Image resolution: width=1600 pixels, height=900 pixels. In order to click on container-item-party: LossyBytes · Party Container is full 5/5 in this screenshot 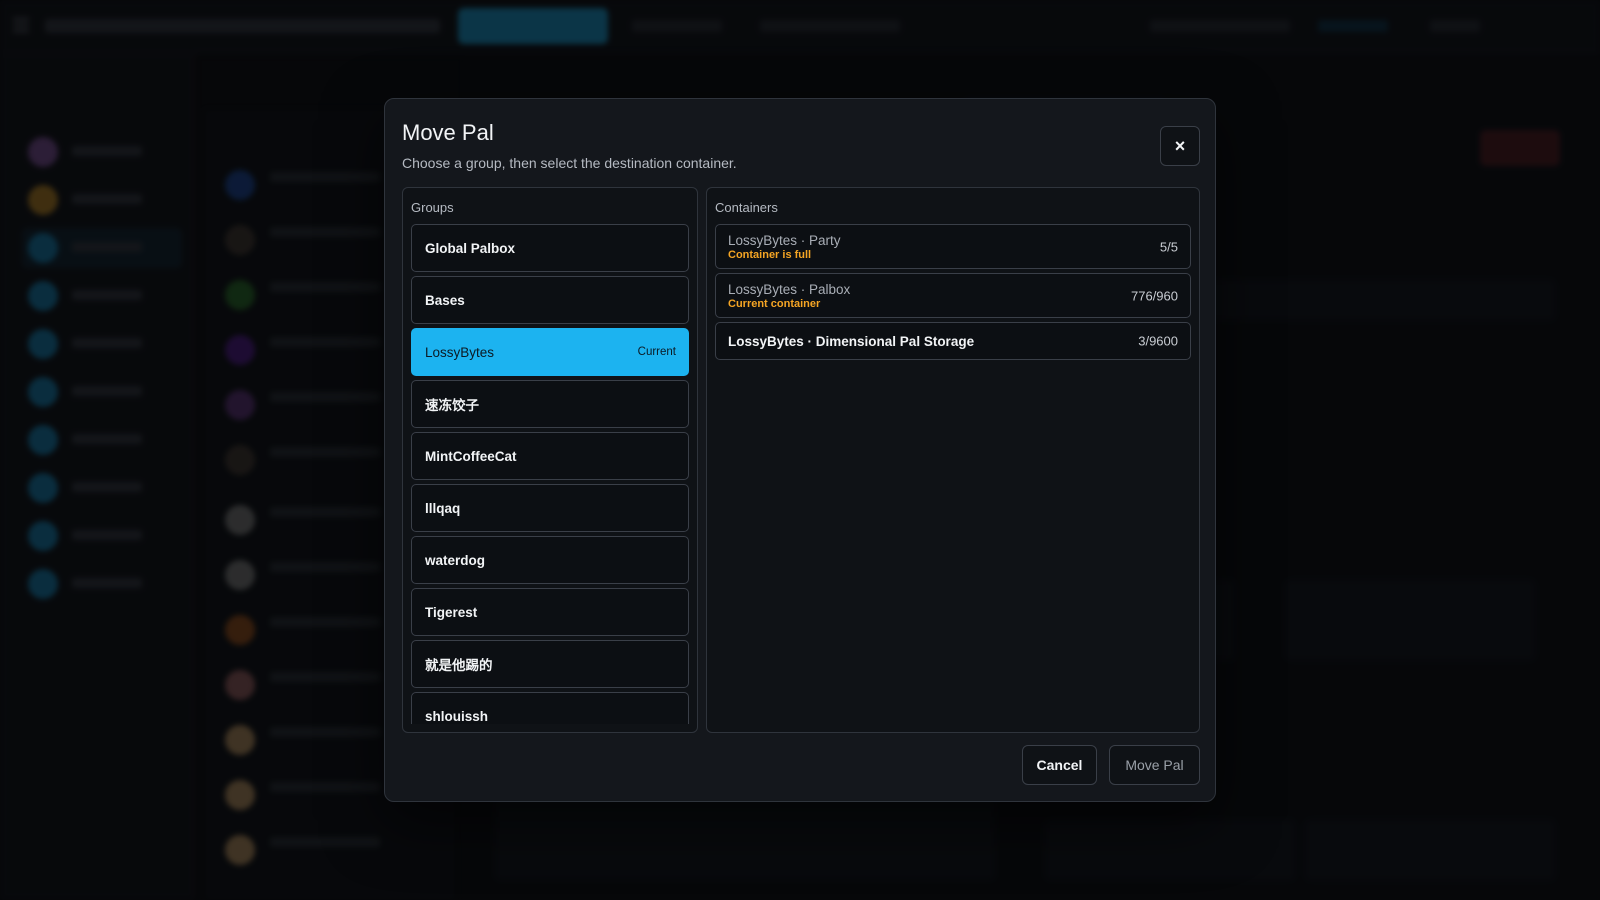, I will do `click(953, 246)`.